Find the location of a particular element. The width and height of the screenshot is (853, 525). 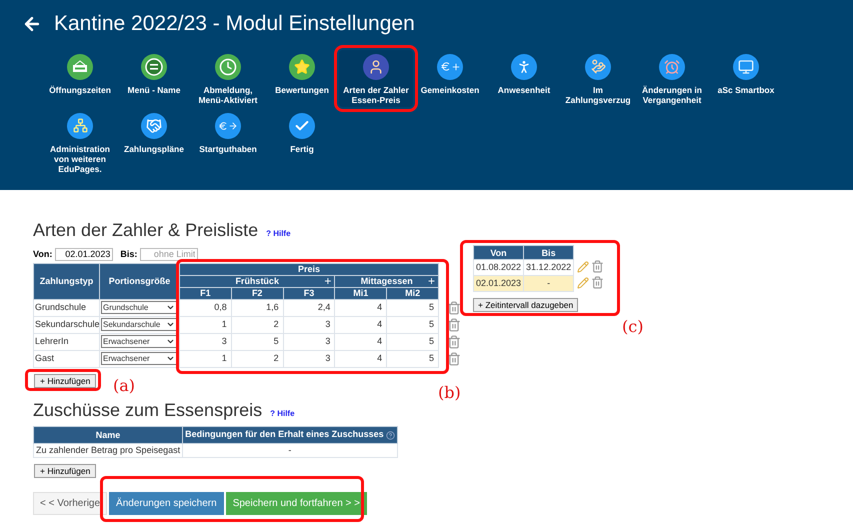

table-cell: 2,4 is located at coordinates (309, 307).